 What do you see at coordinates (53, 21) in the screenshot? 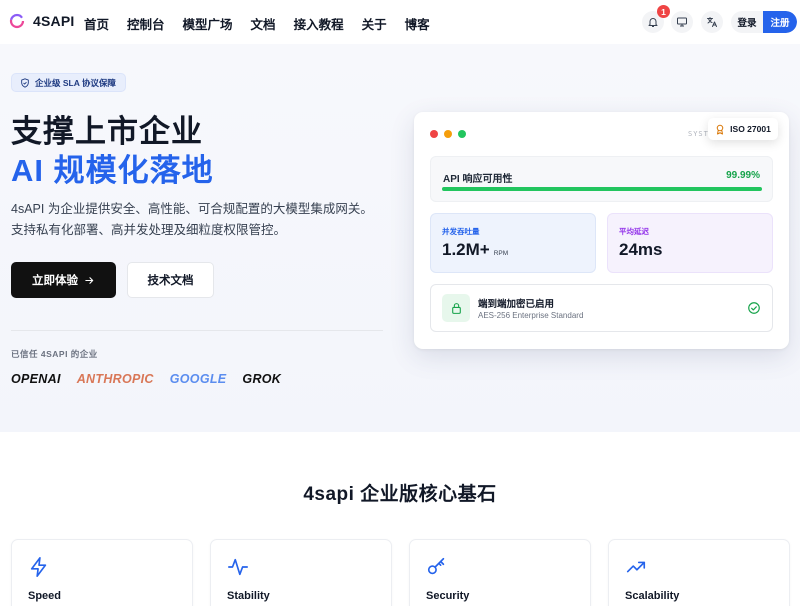
I see `brand-name: 4SAPI` at bounding box center [53, 21].